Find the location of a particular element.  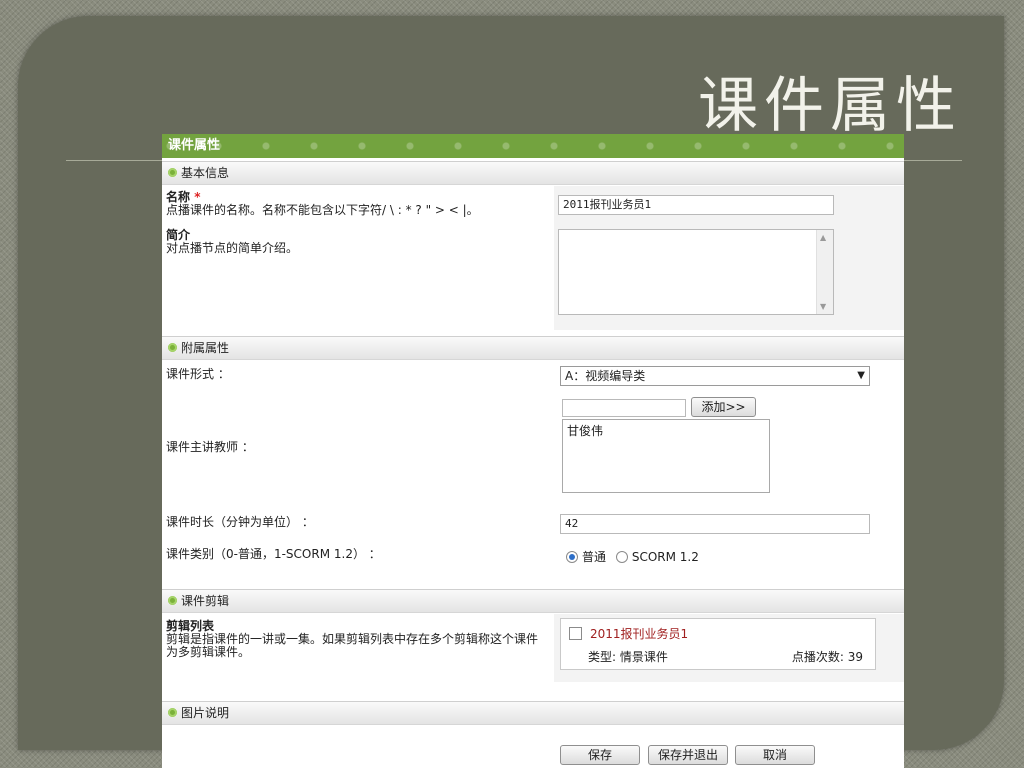

section-extra-label: 附属属性 is located at coordinates (205, 348).